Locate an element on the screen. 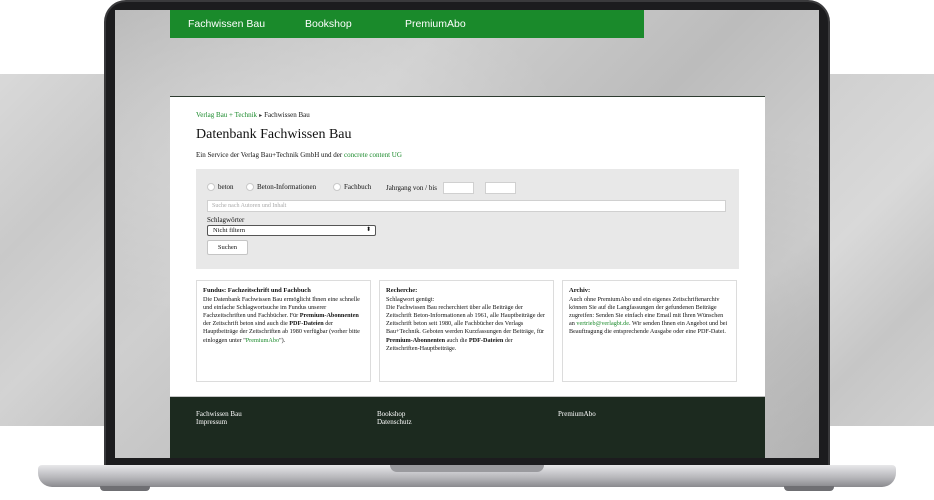  search-input: Suche nach Autoren und Inhalt is located at coordinates (466, 206).